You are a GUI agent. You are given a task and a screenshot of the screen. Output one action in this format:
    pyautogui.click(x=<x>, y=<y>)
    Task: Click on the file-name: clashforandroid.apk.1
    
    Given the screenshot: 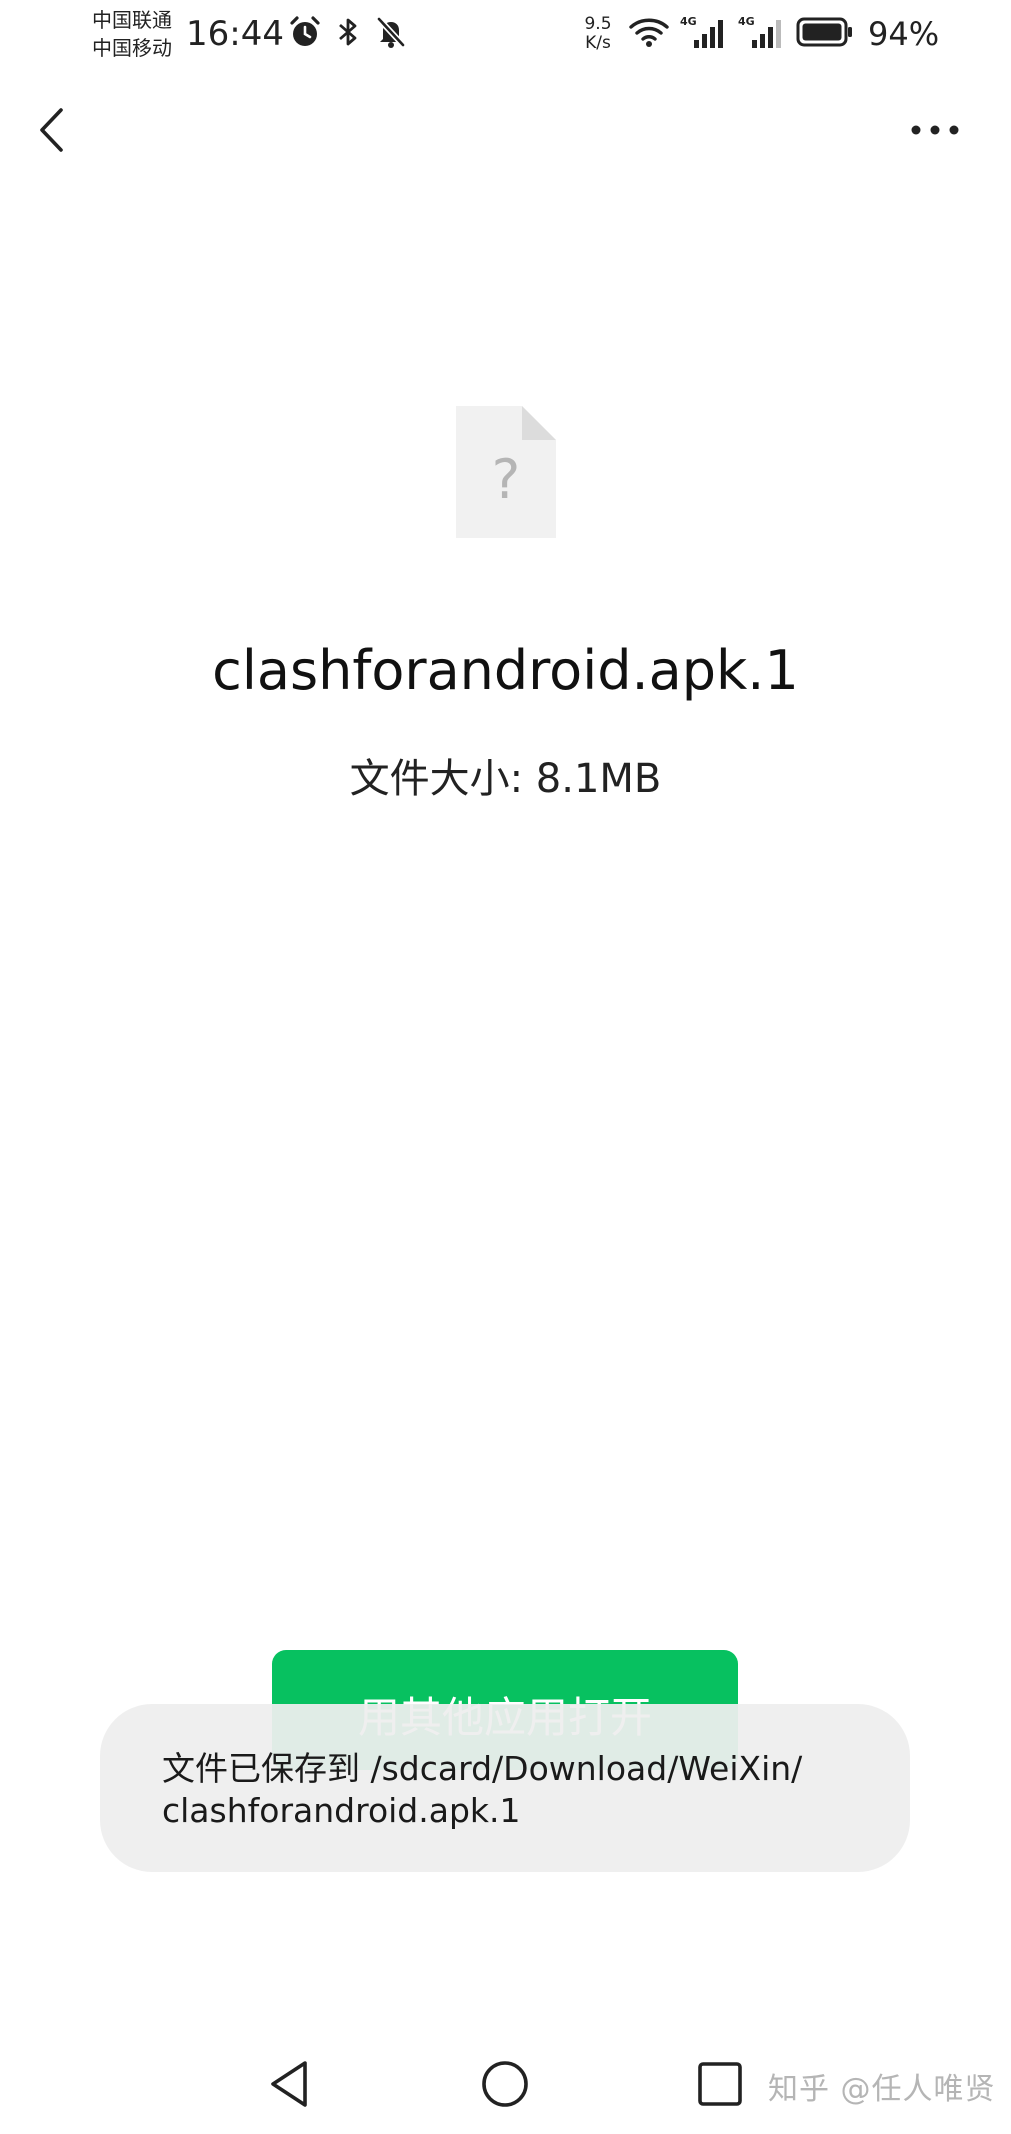 What is the action you would take?
    pyautogui.click(x=505, y=670)
    